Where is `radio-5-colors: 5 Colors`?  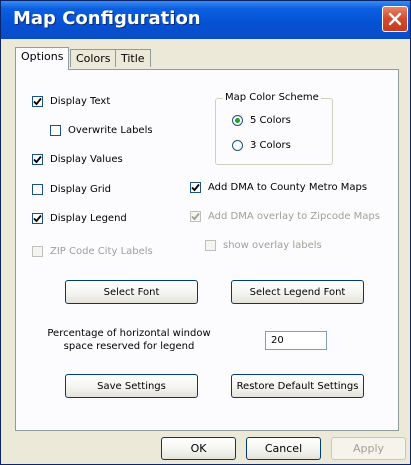
radio-5-colors: 5 Colors is located at coordinates (261, 120).